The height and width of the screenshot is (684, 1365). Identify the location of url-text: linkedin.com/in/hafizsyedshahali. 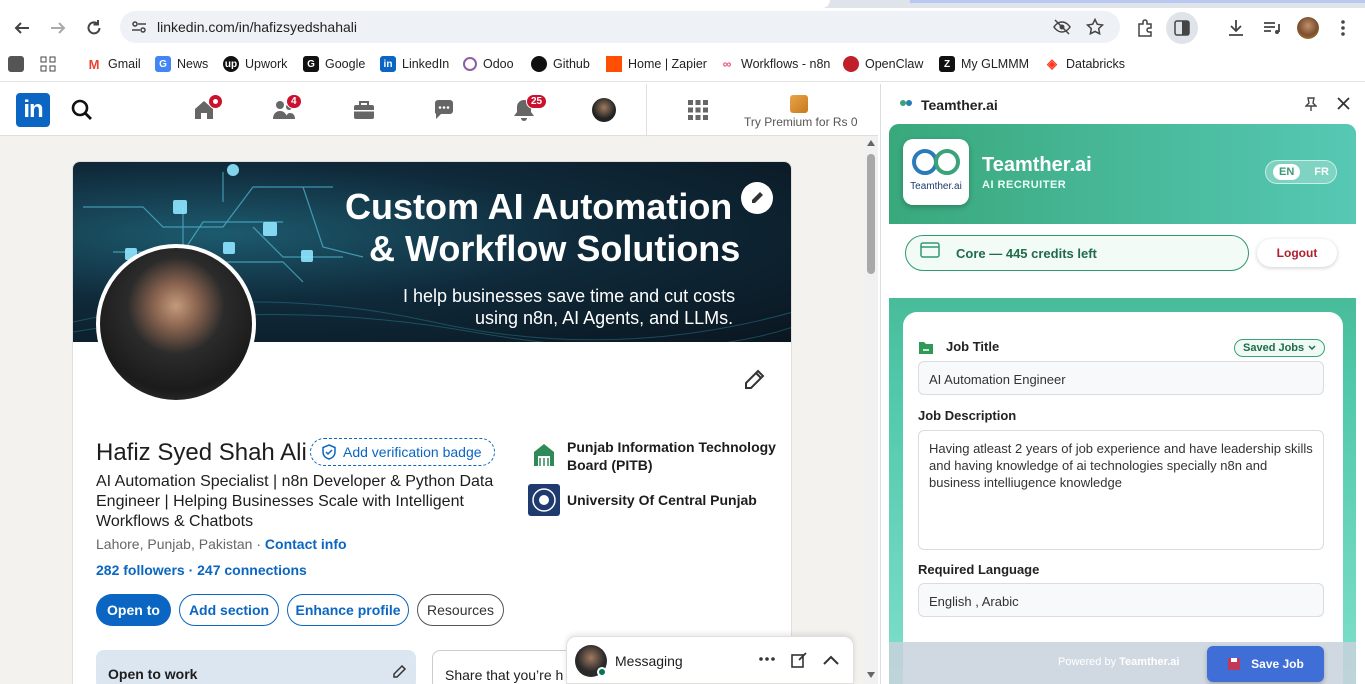
(257, 27).